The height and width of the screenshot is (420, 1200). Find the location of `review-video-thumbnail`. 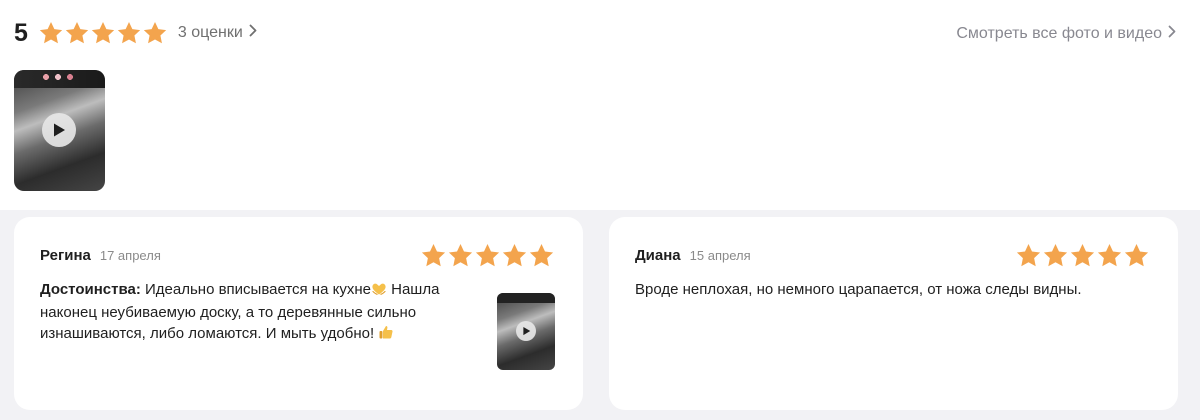

review-video-thumbnail is located at coordinates (526, 331).